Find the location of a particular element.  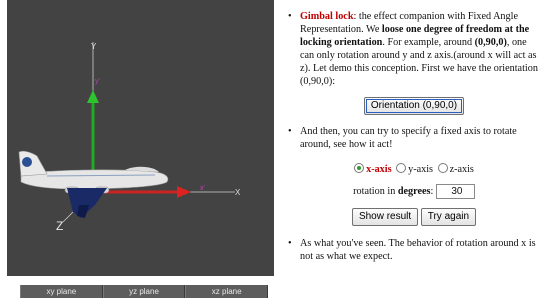

xy-plane-button: xy plane is located at coordinates (61, 291).